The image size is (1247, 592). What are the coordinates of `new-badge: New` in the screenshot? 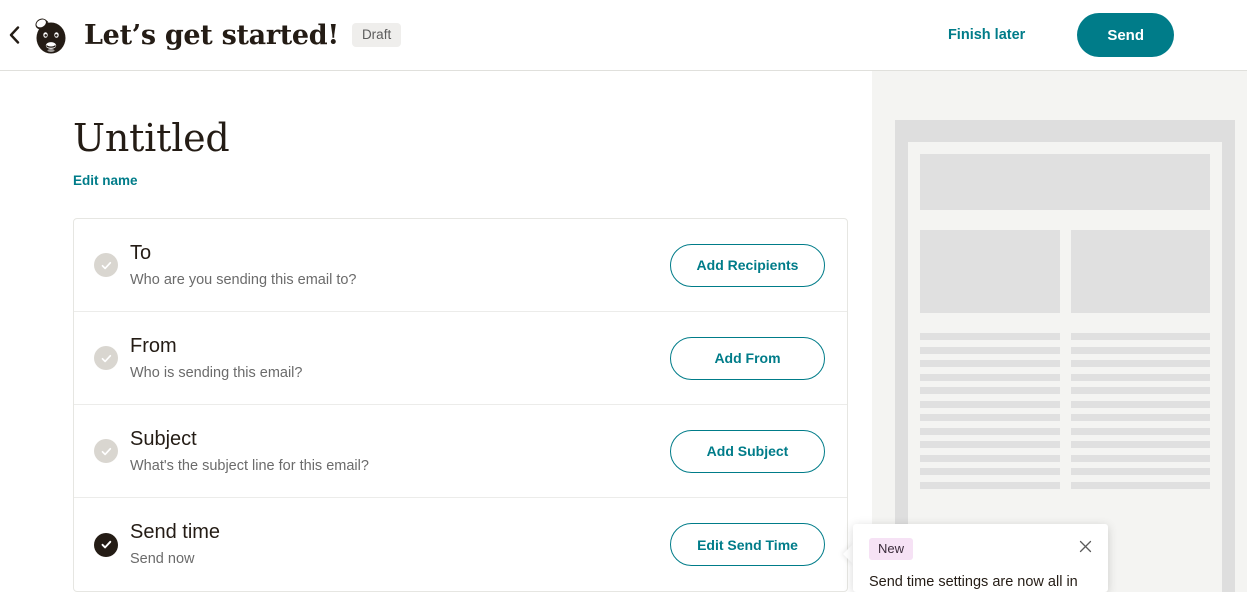 It's located at (891, 549).